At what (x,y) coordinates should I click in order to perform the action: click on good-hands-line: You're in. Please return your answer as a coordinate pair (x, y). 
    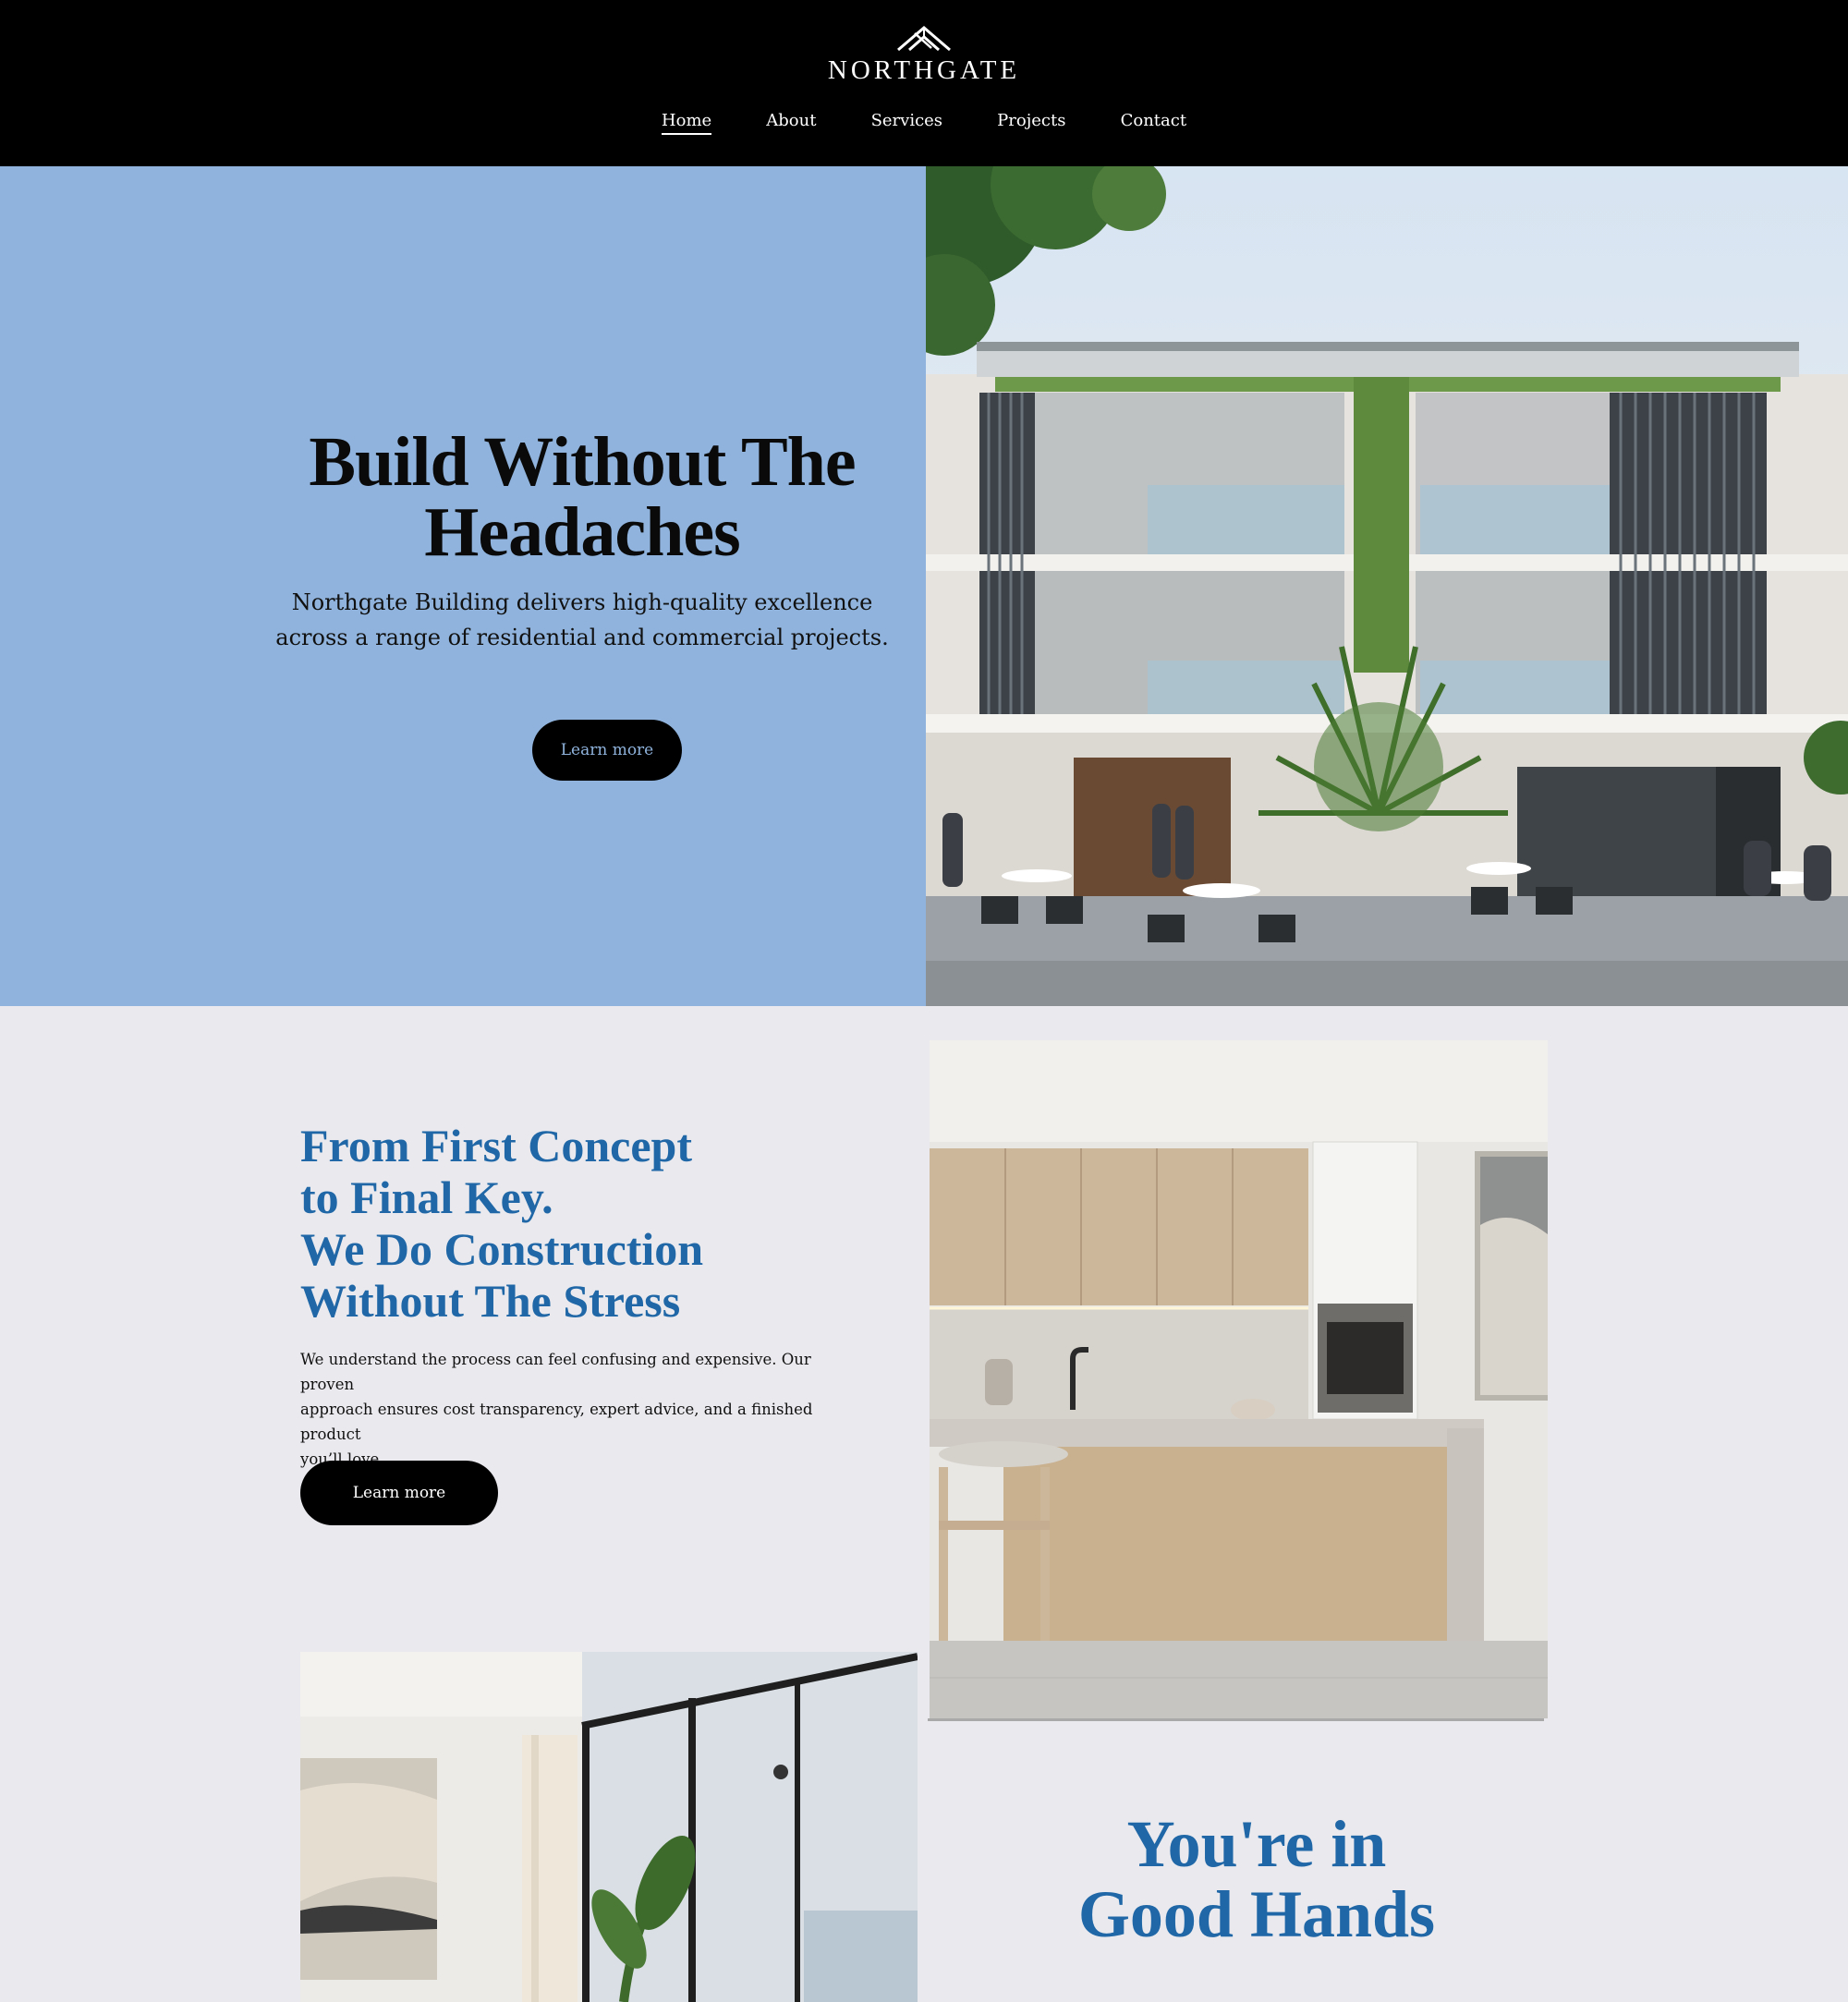
    Looking at the image, I should click on (1256, 1844).